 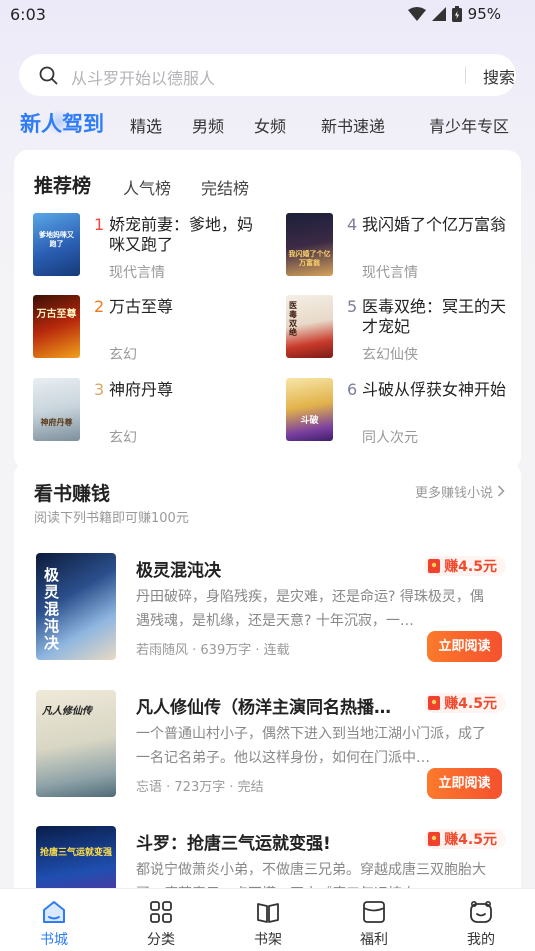 What do you see at coordinates (56, 409) in the screenshot?
I see `book-cover: 神府丹尊` at bounding box center [56, 409].